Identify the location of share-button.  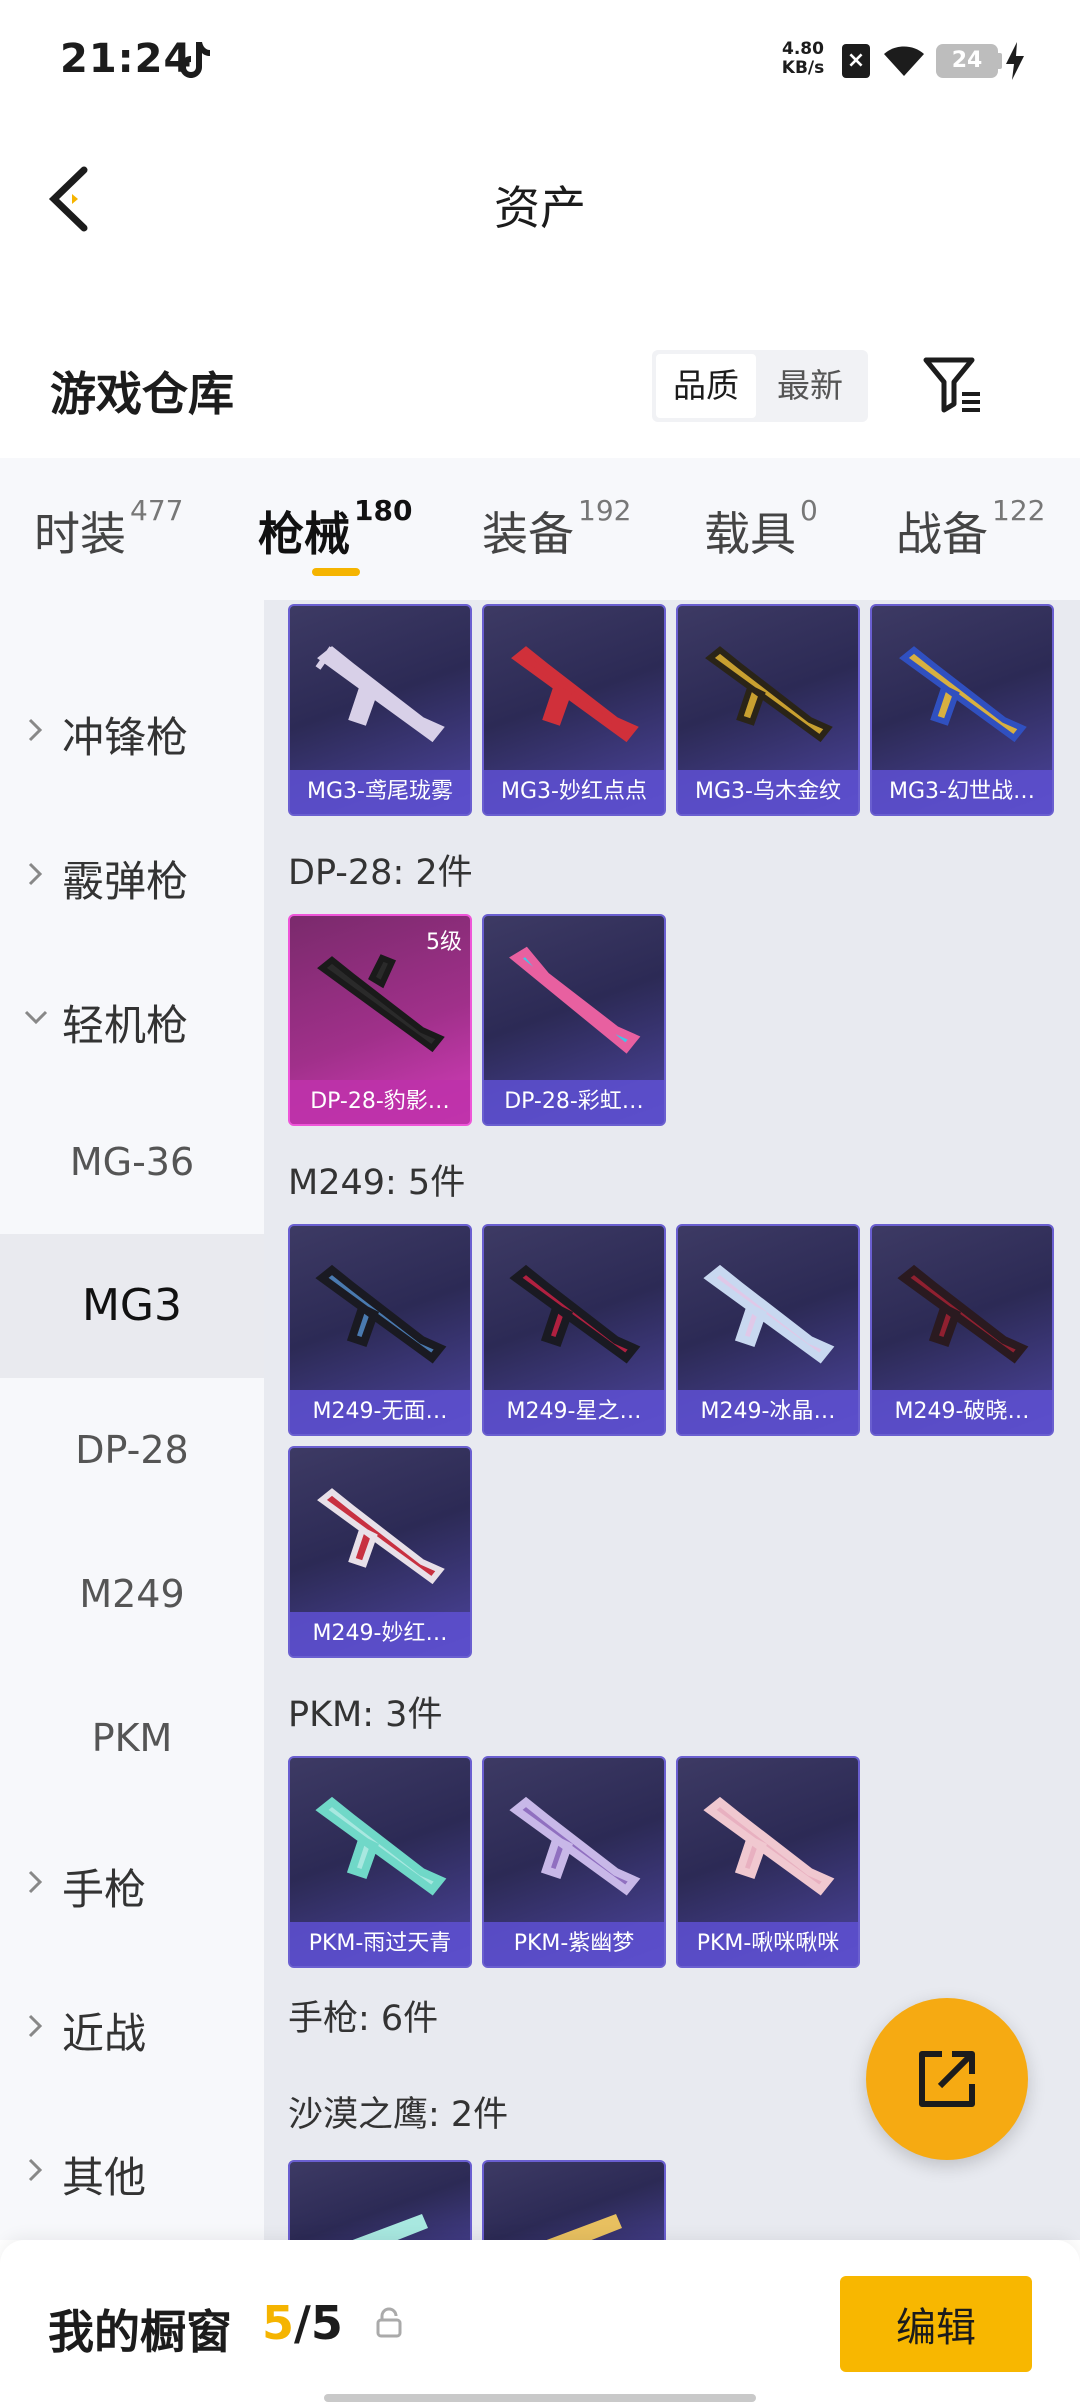
(947, 2079).